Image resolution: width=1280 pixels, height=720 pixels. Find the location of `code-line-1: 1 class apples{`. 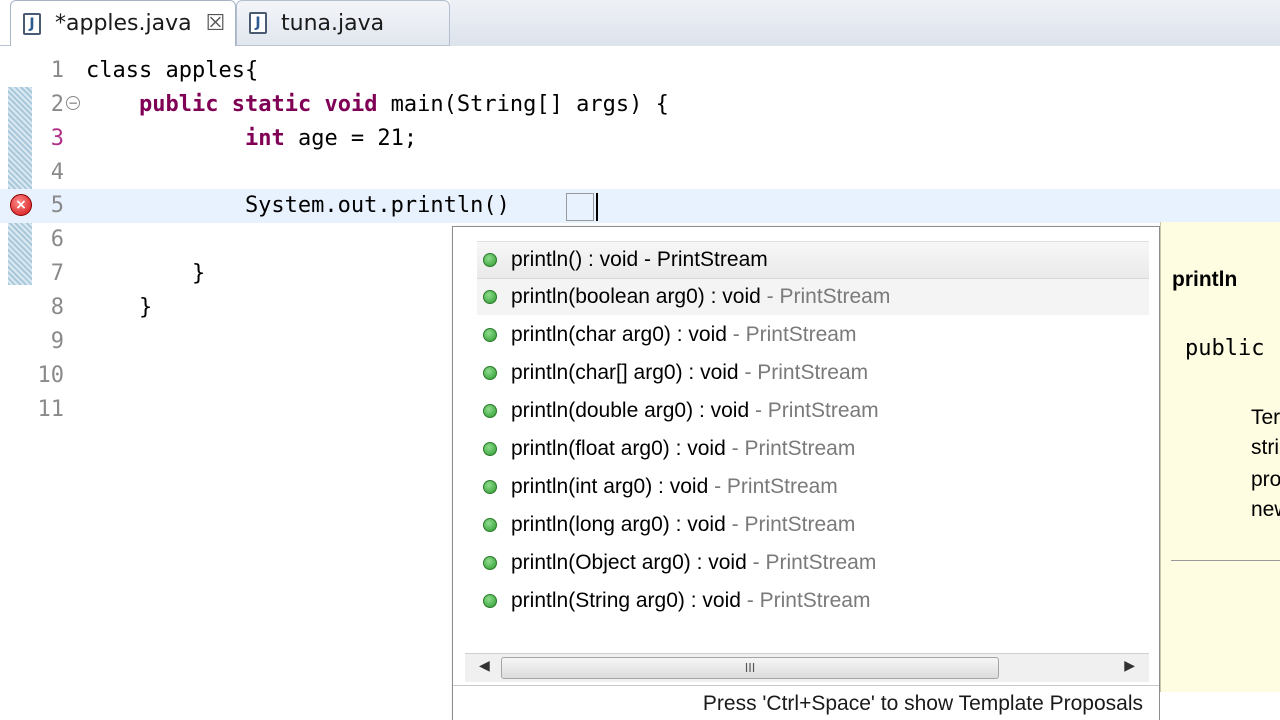

code-line-1: 1 class apples{ is located at coordinates (640, 71).